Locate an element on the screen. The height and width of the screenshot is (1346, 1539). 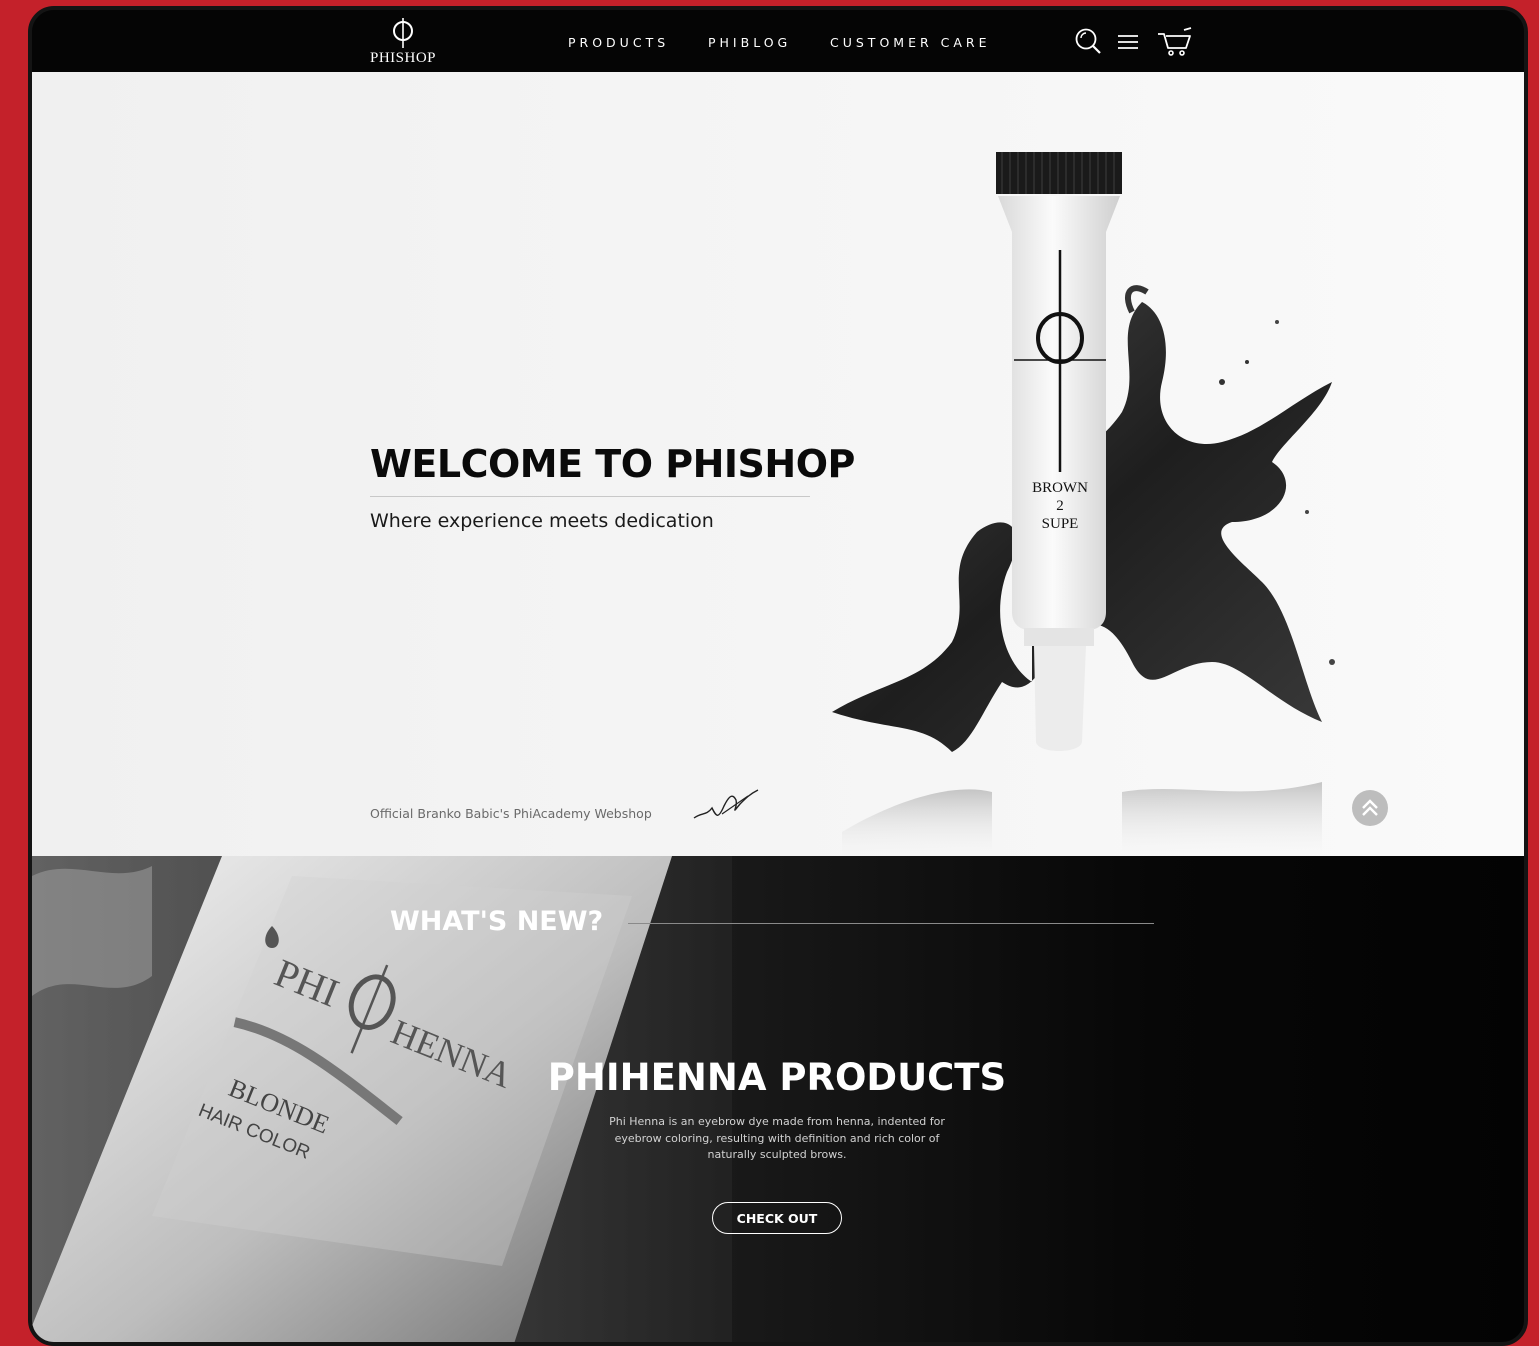
tube-label-line-2: 2 is located at coordinates (1060, 506).